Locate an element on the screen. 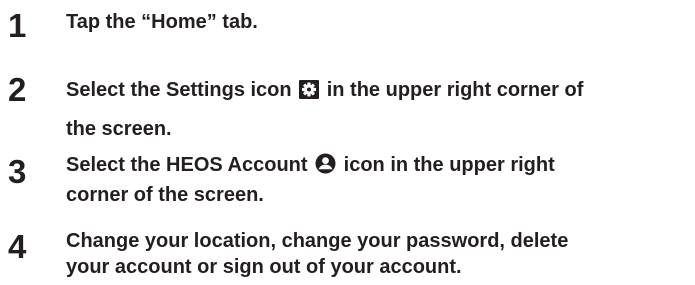 Image resolution: width=695 pixels, height=285 pixels. step-number: 2 is located at coordinates (17, 89).